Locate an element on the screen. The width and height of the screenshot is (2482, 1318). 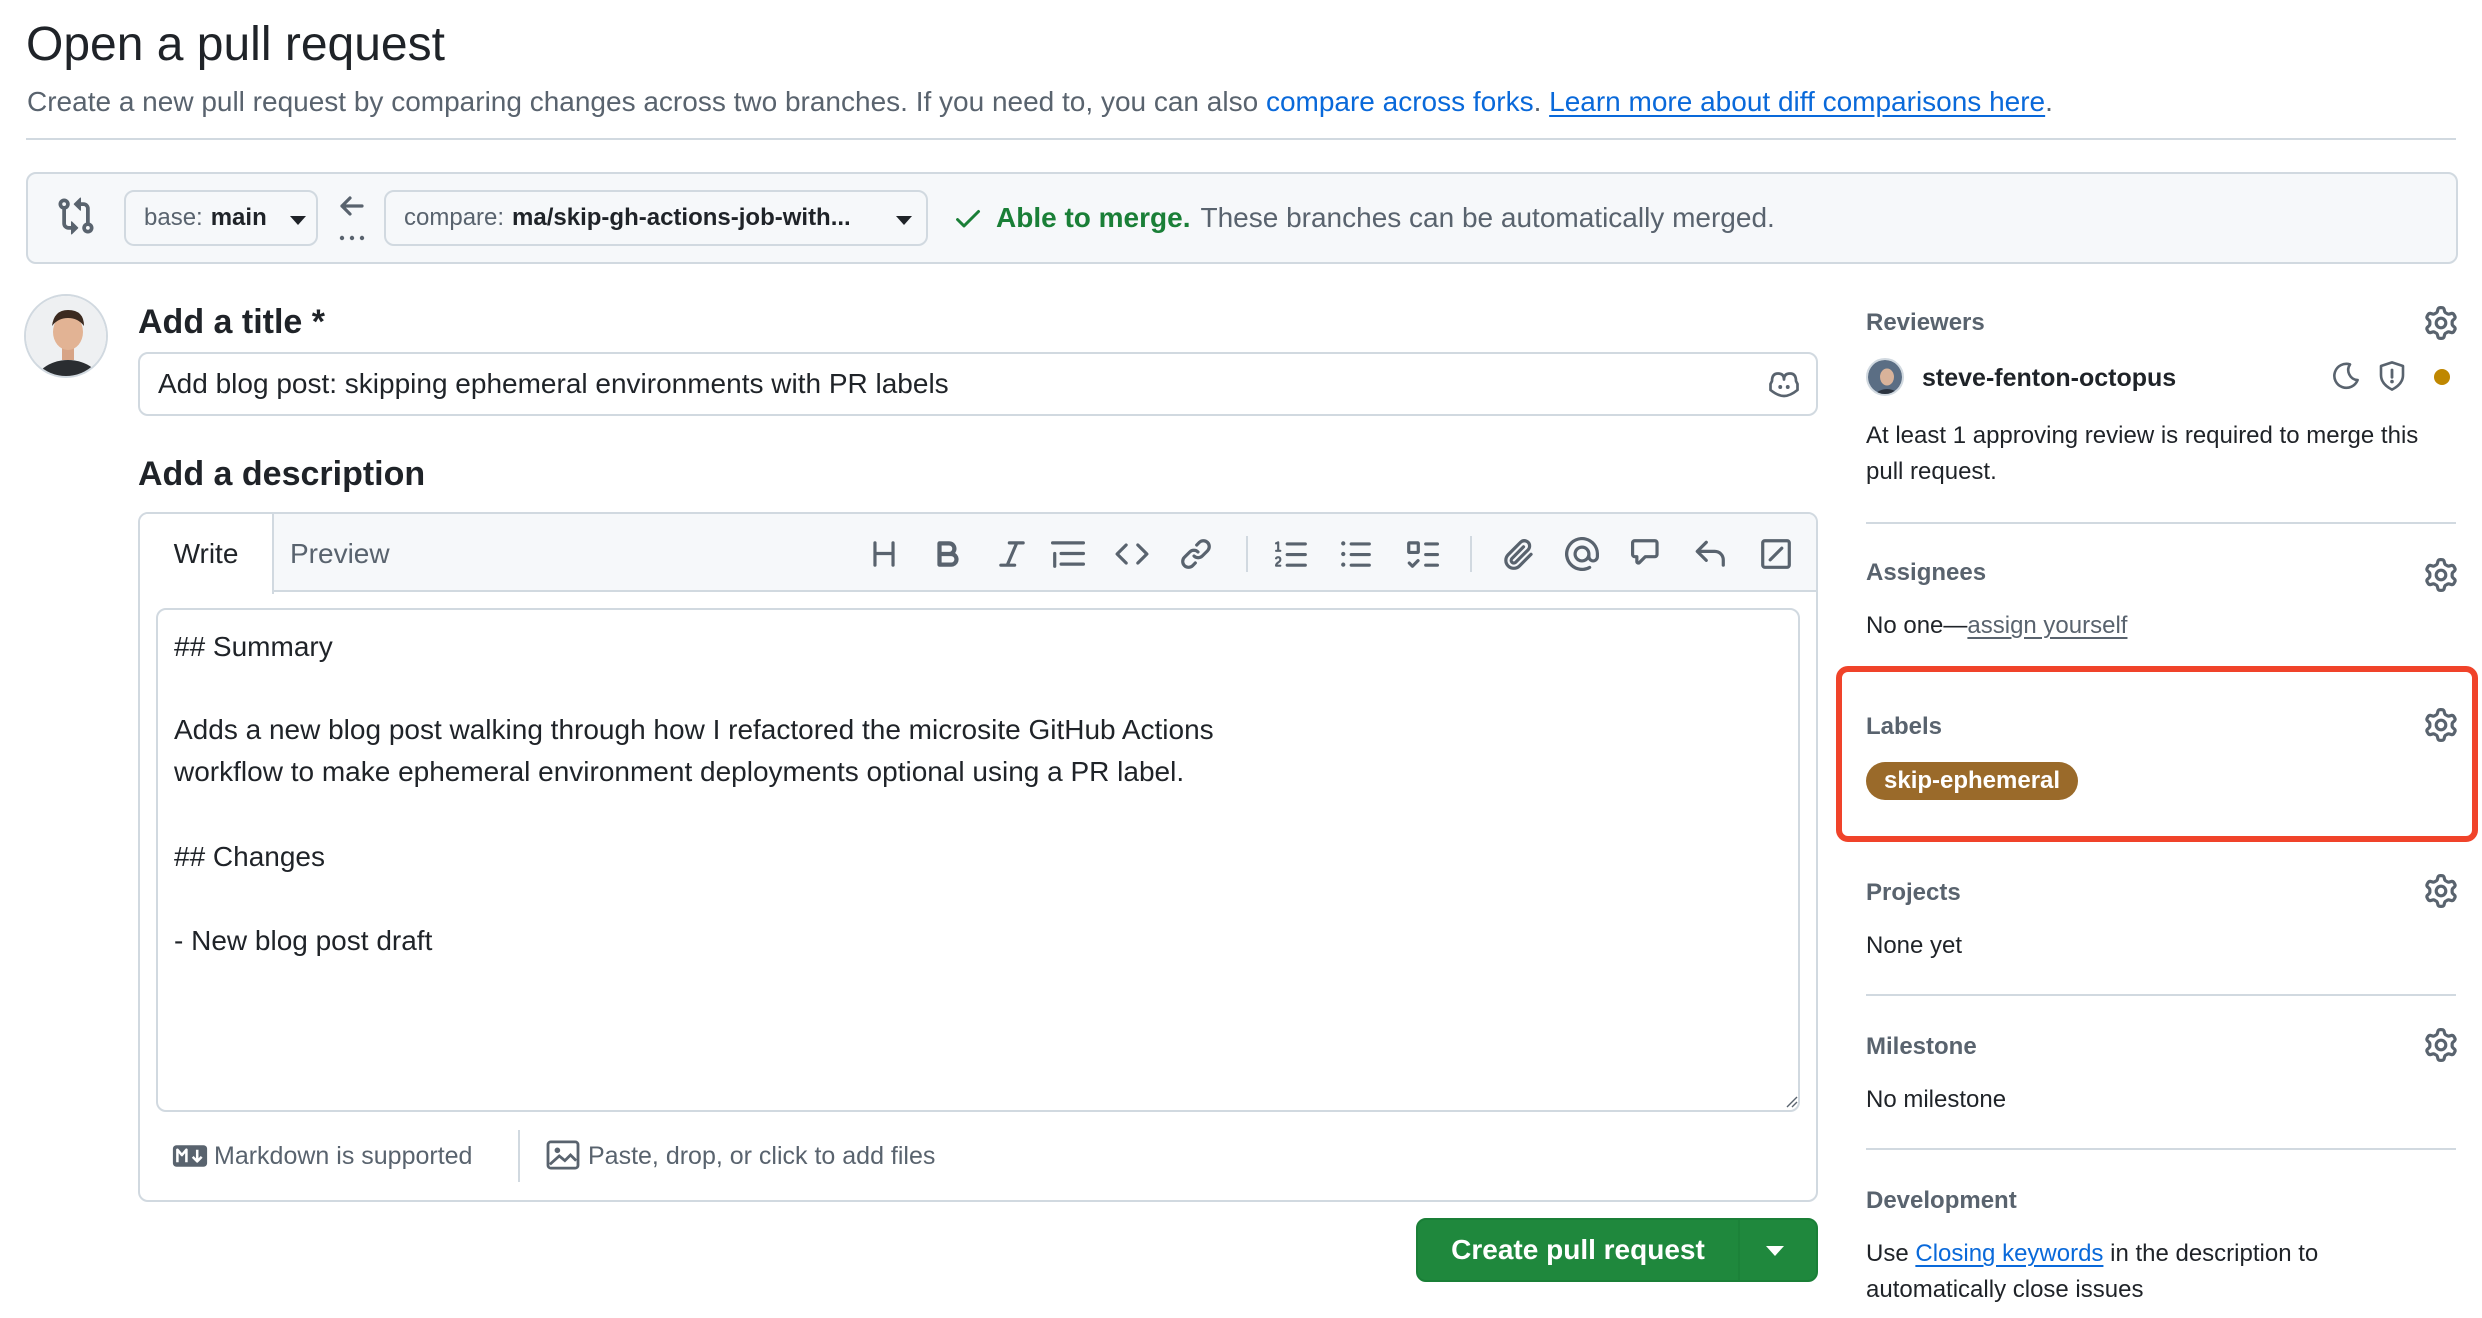
reviewers-heading: Reviewers is located at coordinates (1925, 323).